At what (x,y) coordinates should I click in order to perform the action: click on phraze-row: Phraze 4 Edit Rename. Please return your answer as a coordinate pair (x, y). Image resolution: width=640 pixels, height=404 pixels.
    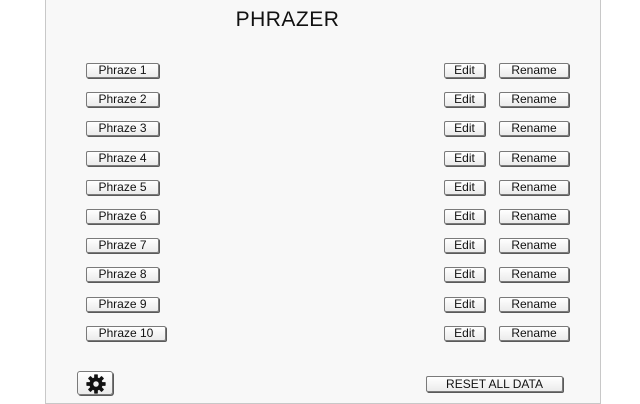
    Looking at the image, I should click on (320, 159).